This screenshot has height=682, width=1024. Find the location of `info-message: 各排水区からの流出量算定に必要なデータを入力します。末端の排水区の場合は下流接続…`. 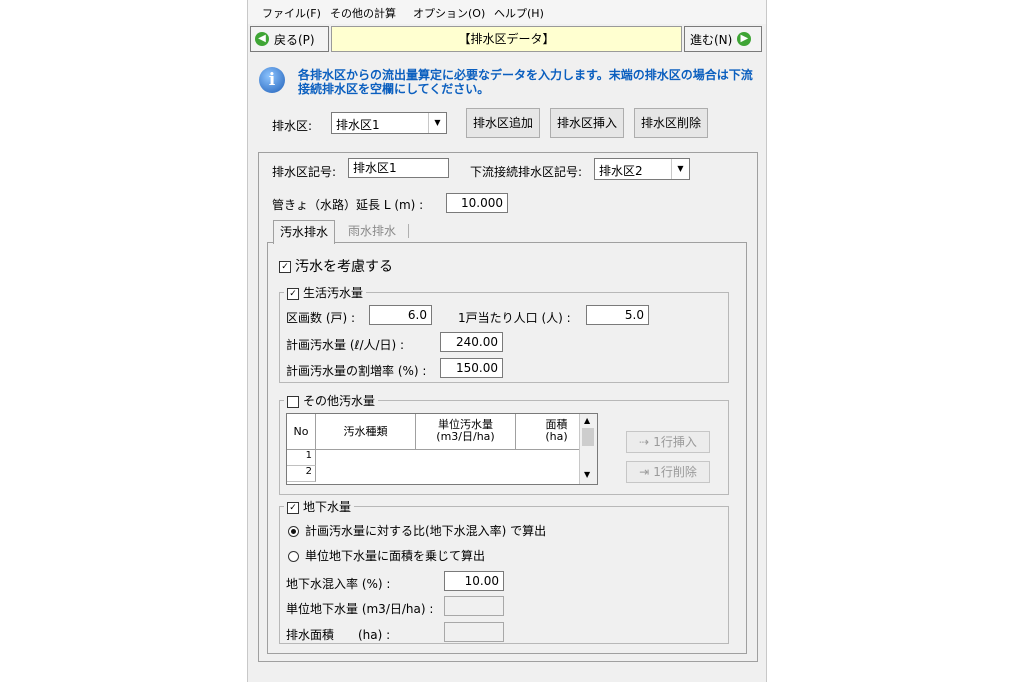

info-message: 各排水区からの流出量算定に必要なデータを入力します。末端の排水区の場合は下流接続… is located at coordinates (525, 82).